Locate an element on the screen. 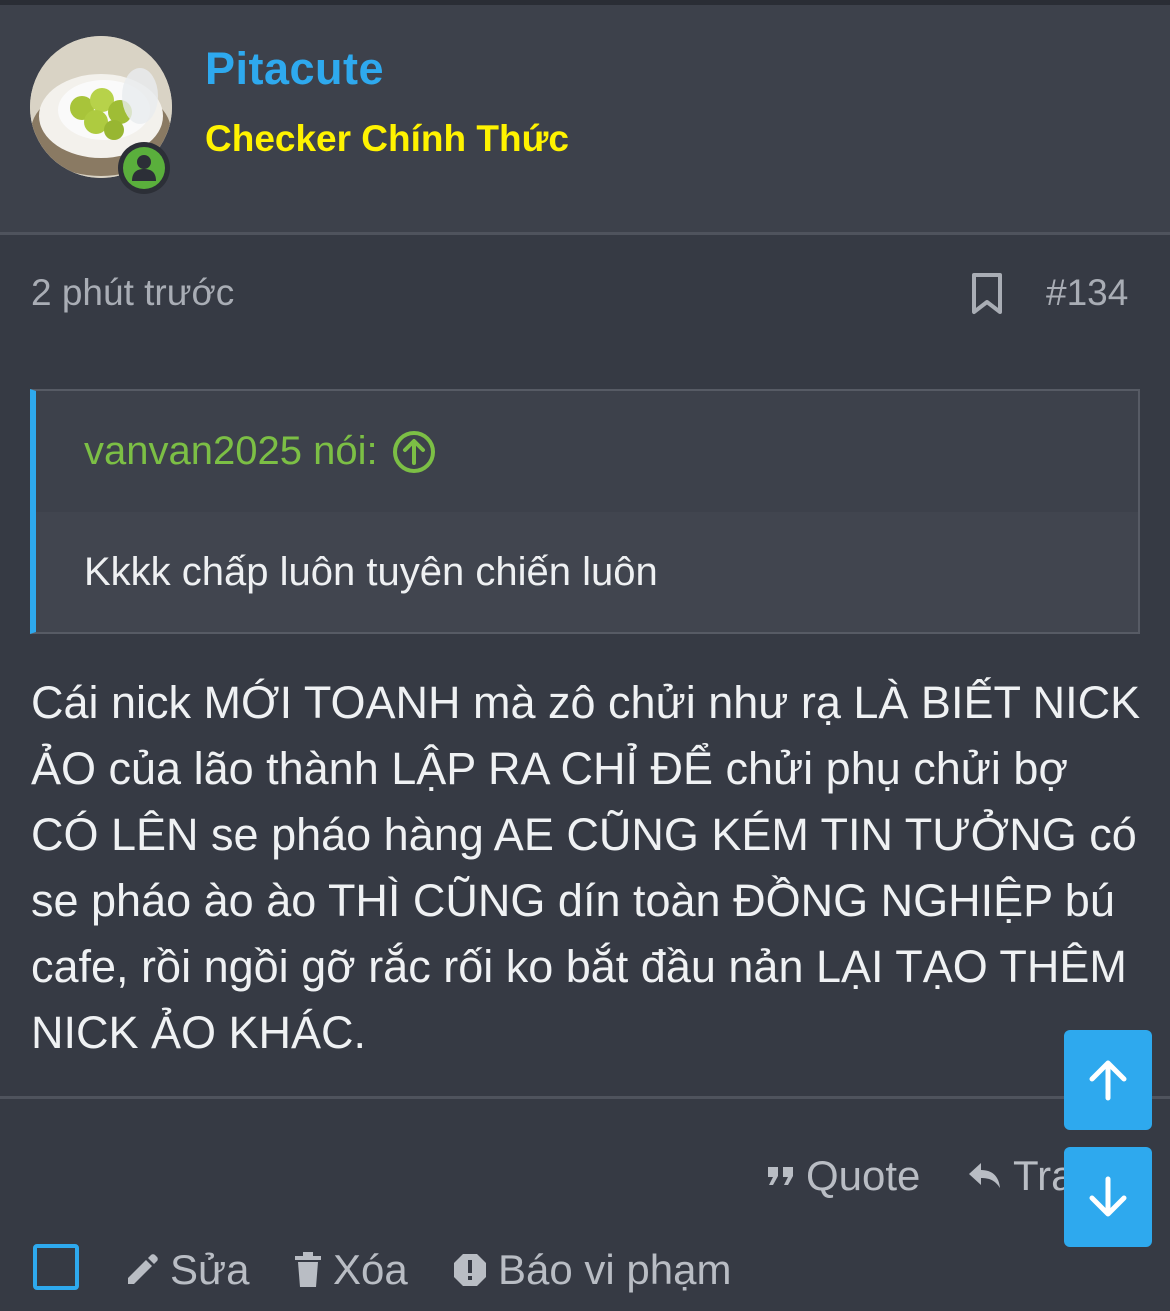  report-label: Báo vi phạm is located at coordinates (615, 1269).